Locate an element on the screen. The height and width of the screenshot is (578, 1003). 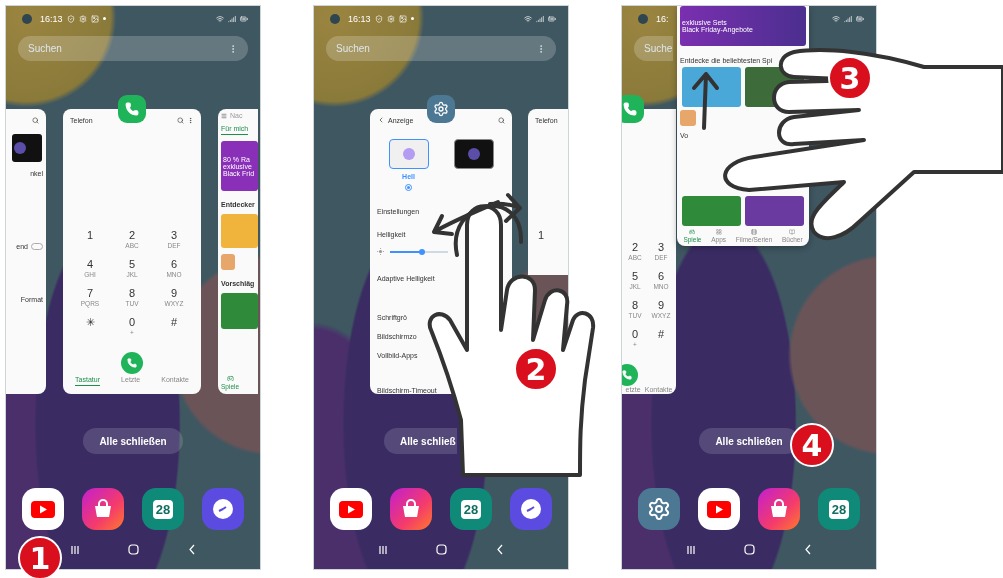
dial-key: 4 is located at coordinates (90, 264).